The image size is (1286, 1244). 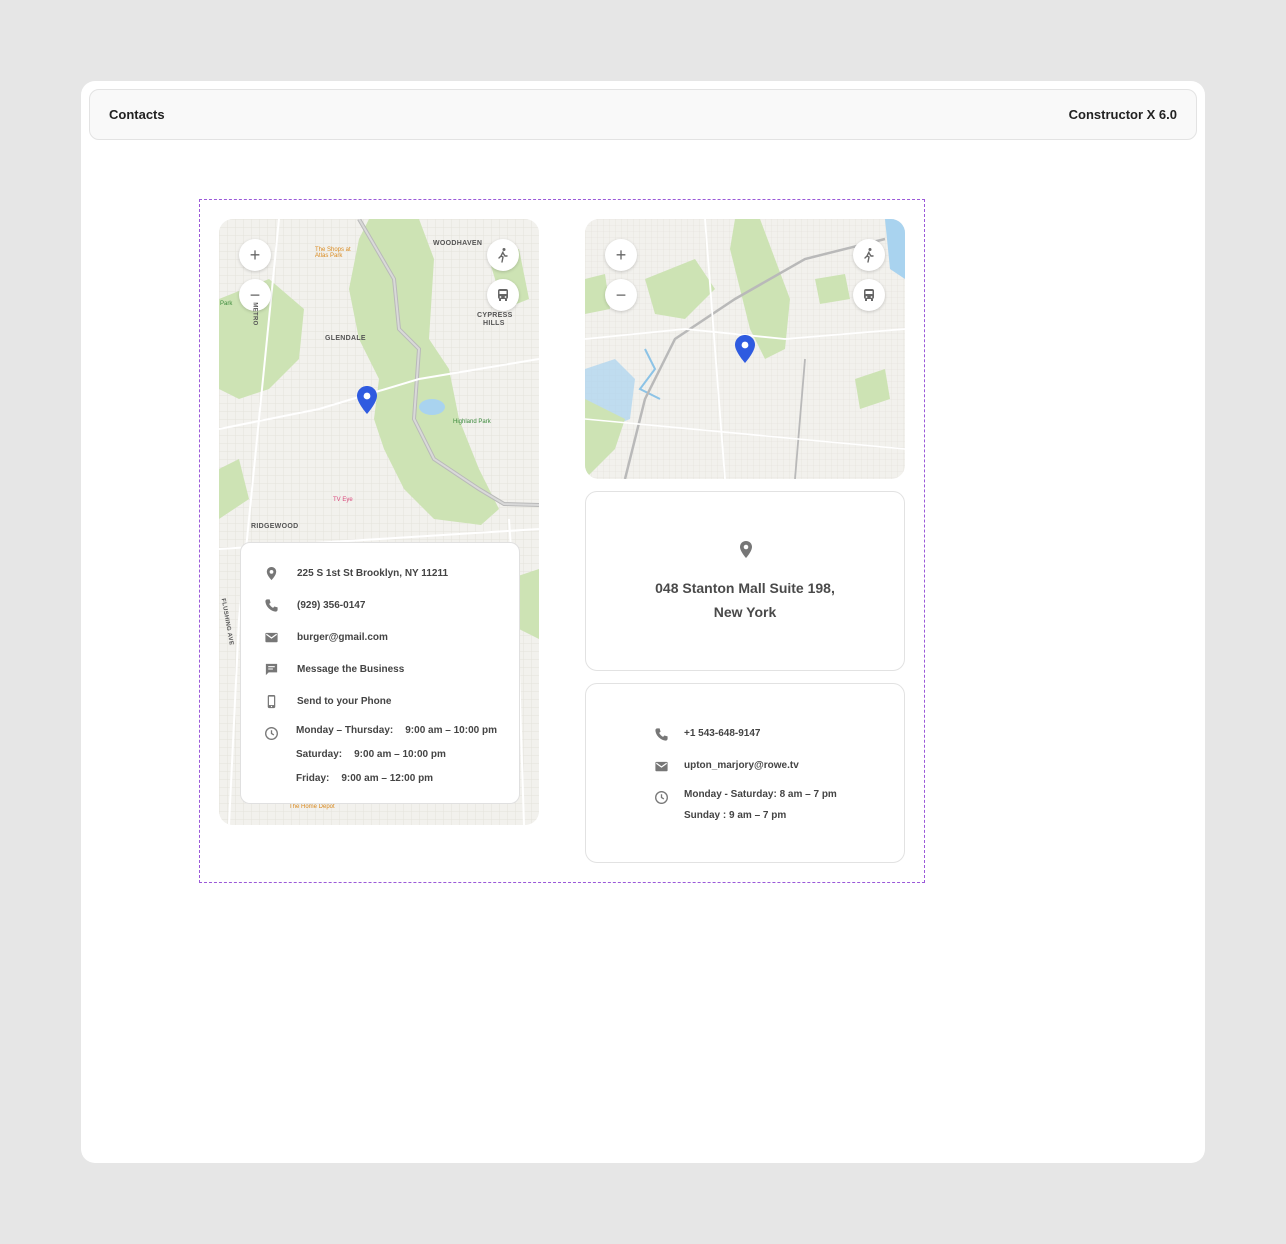 I want to click on hours-line-3: Friday: 9:00 am – 12:00 pm, so click(x=364, y=778).